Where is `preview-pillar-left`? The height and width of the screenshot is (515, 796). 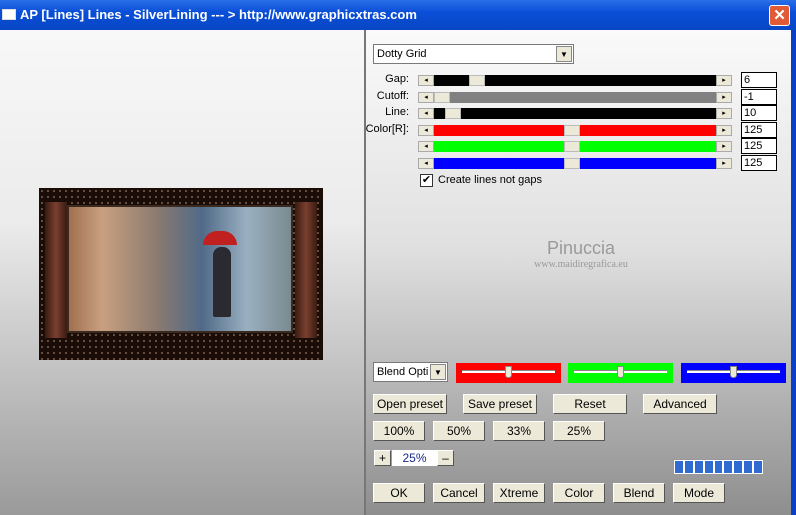
preview-pillar-left is located at coordinates (56, 270).